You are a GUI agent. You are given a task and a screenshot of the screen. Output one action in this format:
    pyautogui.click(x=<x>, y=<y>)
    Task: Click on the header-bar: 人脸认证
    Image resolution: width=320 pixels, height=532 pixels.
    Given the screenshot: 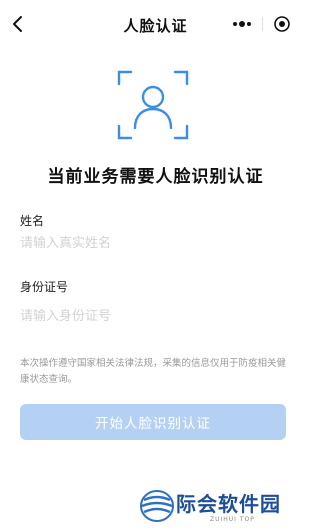 What is the action you would take?
    pyautogui.click(x=155, y=24)
    